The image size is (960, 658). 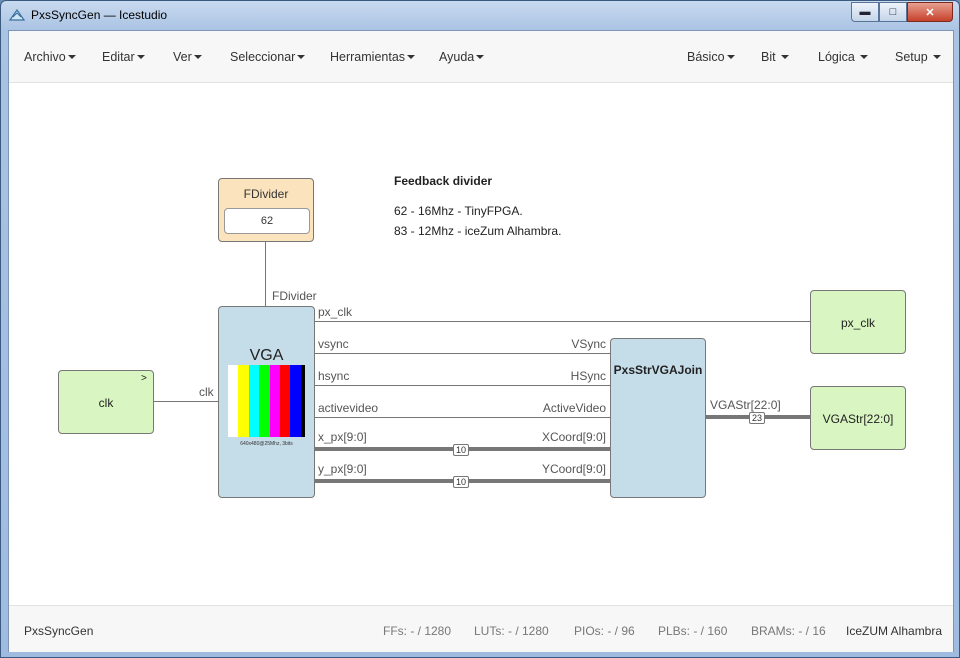 What do you see at coordinates (186, 401) in the screenshot?
I see `wire-clk` at bounding box center [186, 401].